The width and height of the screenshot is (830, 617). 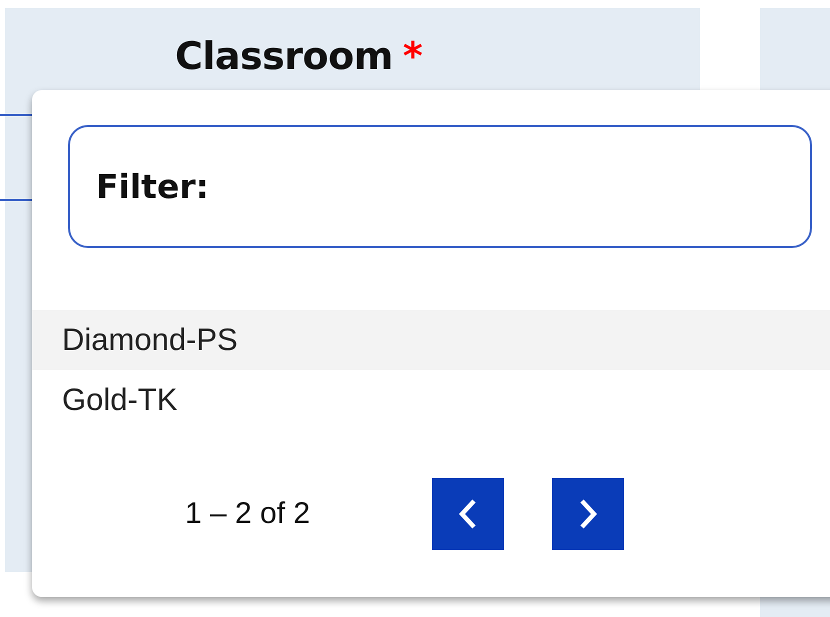 I want to click on chevron-left-icon, so click(x=468, y=514).